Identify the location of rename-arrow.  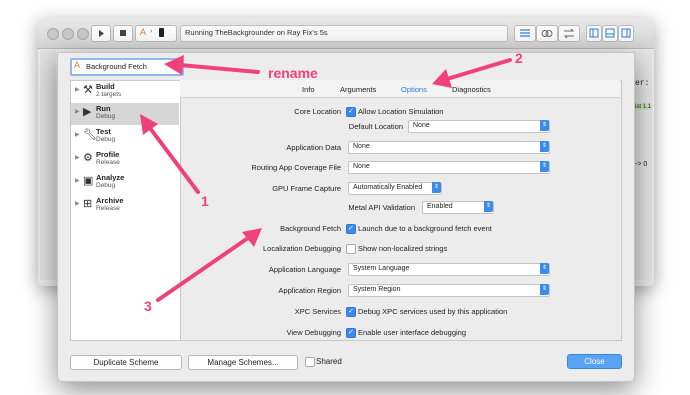
(212, 65).